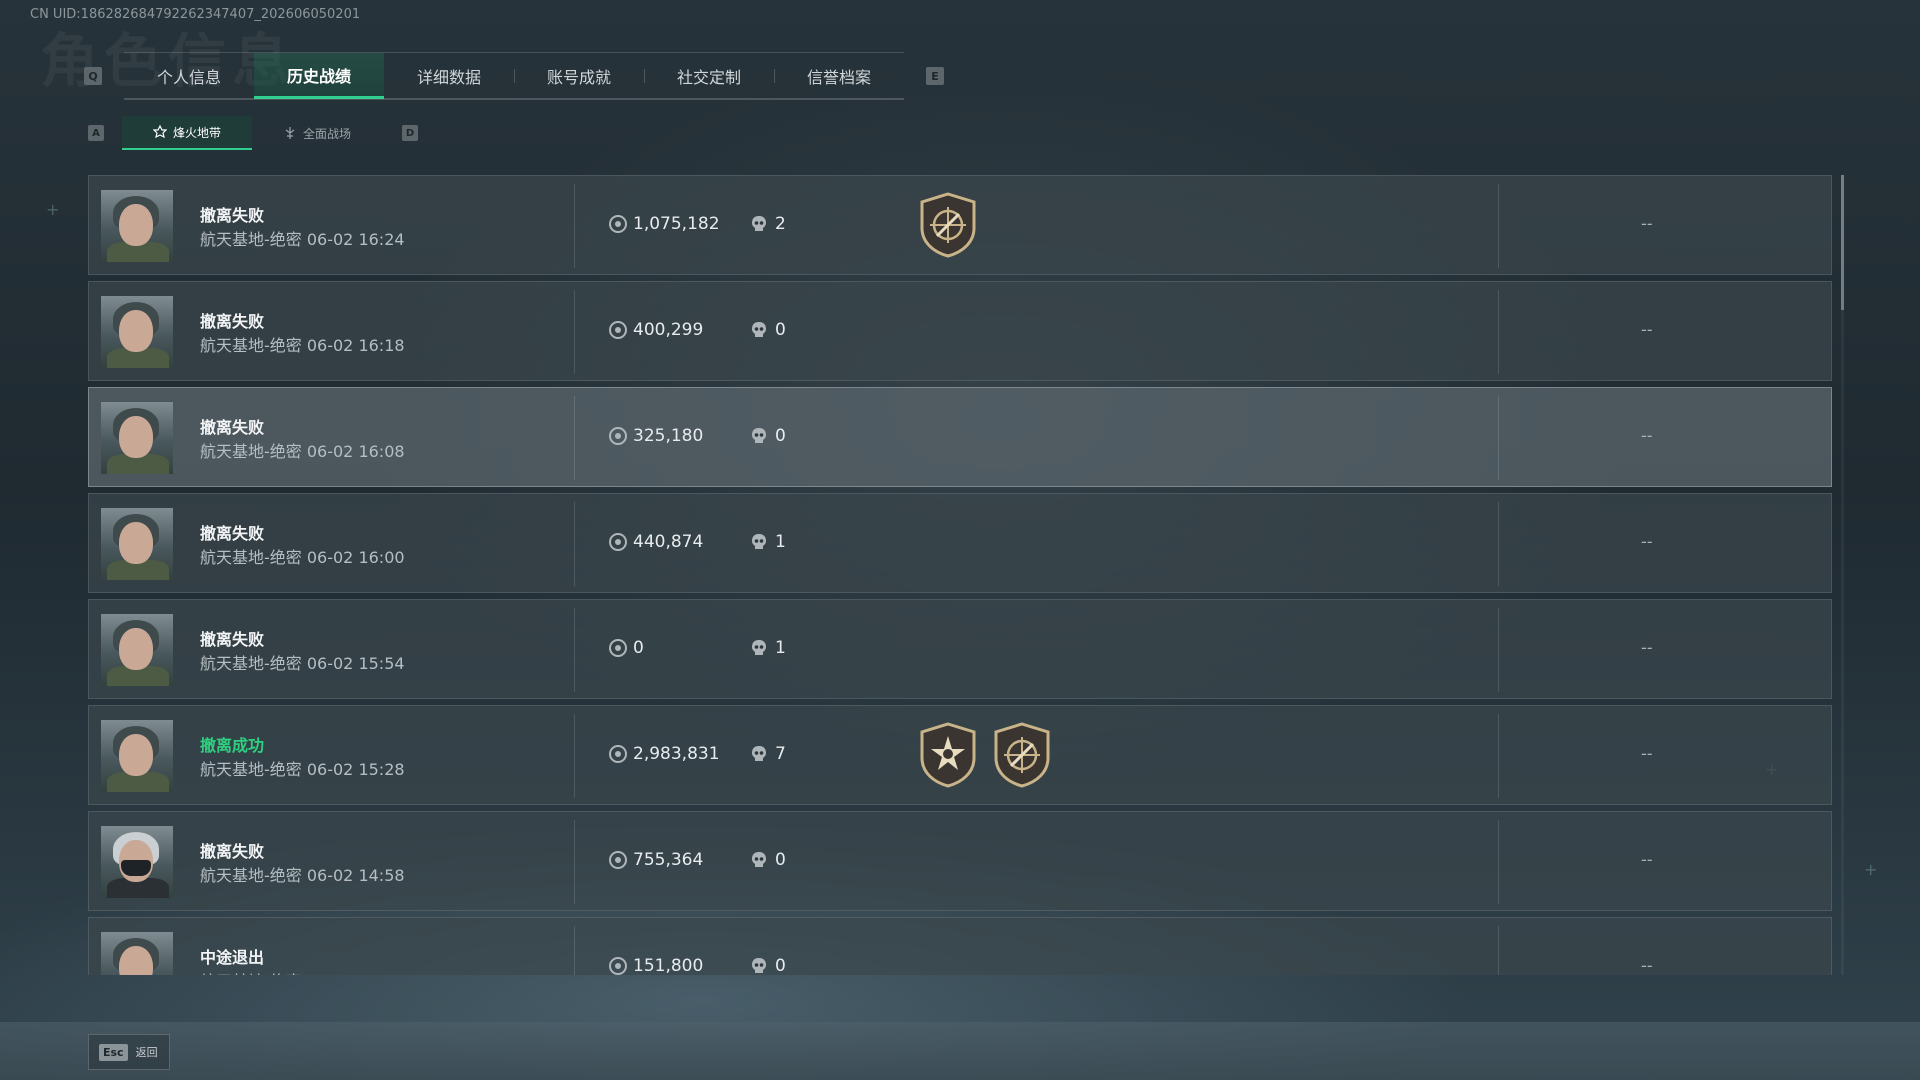 The width and height of the screenshot is (1920, 1080). I want to click on match-record-row: 中途退出航天基地-绝密 06-02 14:30 151,800 0 --, so click(960, 946).